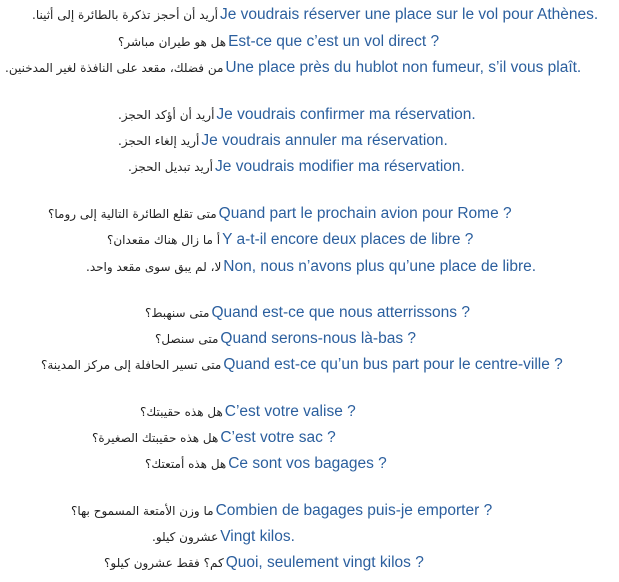 The width and height of the screenshot is (619, 582). Describe the element at coordinates (166, 115) in the screenshot. I see `arabic-phrase: أريد أن أؤكد الحجز.` at that location.